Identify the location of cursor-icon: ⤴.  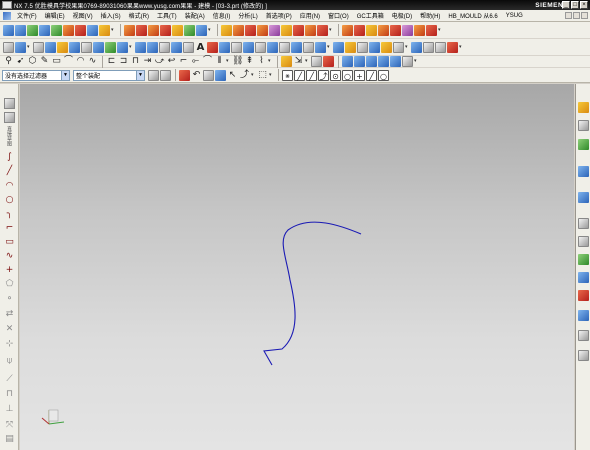
(244, 75).